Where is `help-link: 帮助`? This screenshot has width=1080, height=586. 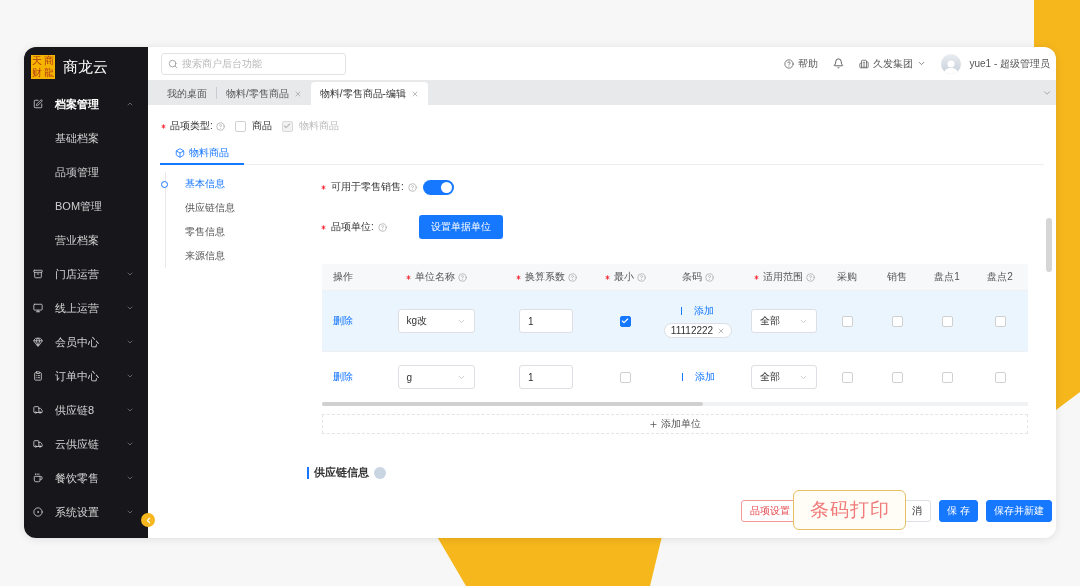 help-link: 帮助 is located at coordinates (801, 63).